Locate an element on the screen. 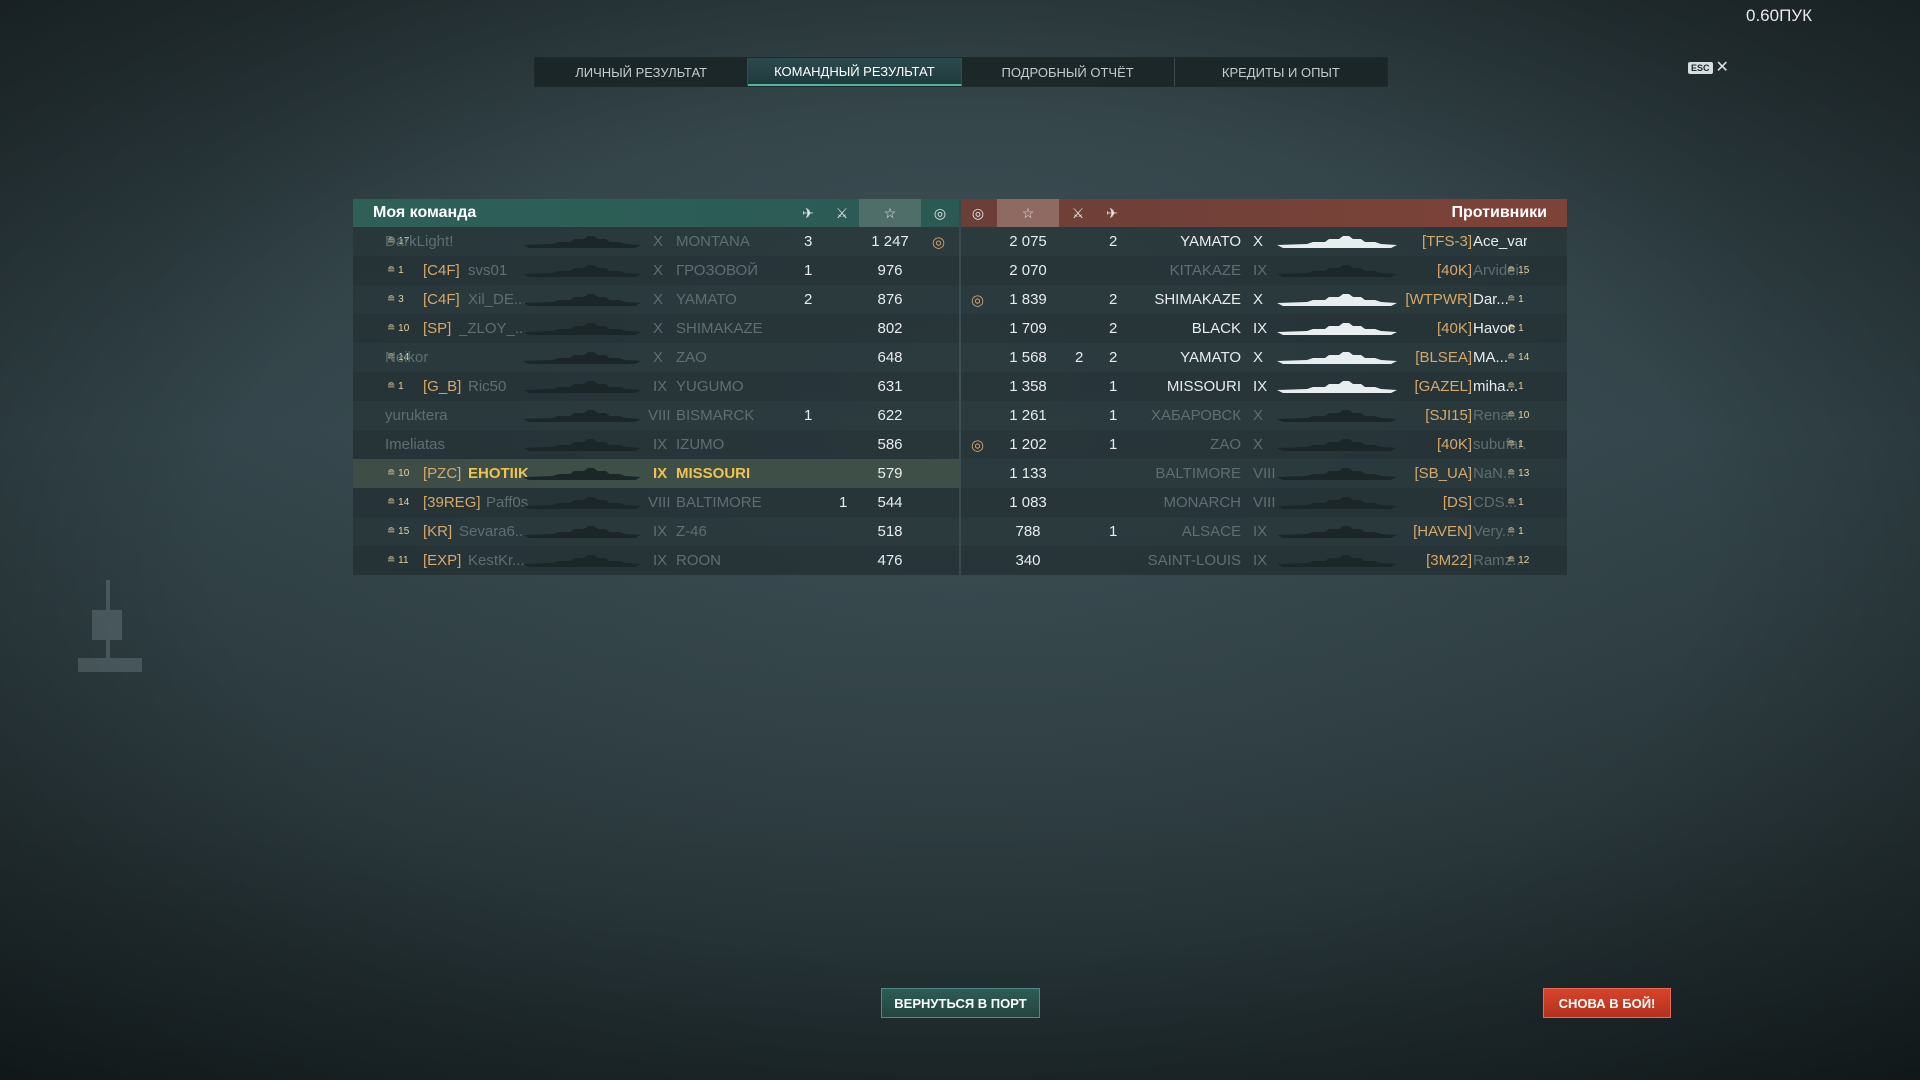 This screenshot has width=1920, height=1080. score-value: 2 075 is located at coordinates (1028, 241).